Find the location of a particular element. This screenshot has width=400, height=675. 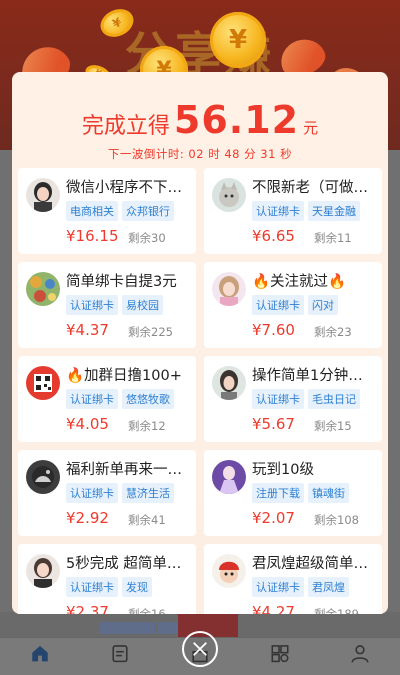

task-tag: 易校园 is located at coordinates (142, 305).